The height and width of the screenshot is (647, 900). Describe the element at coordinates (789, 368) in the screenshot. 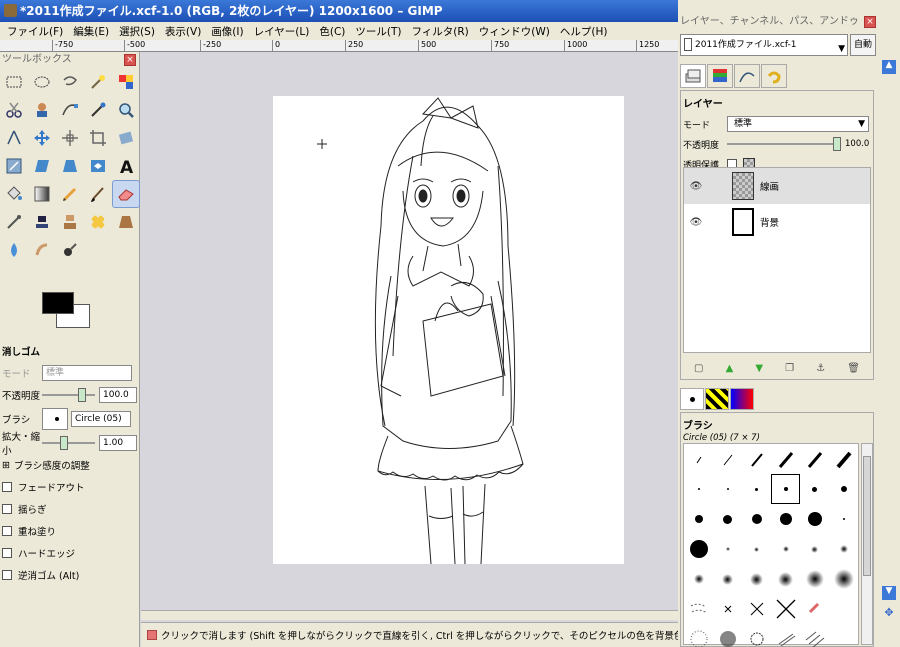

I see `duplicate-layer-icon: ❐` at that location.